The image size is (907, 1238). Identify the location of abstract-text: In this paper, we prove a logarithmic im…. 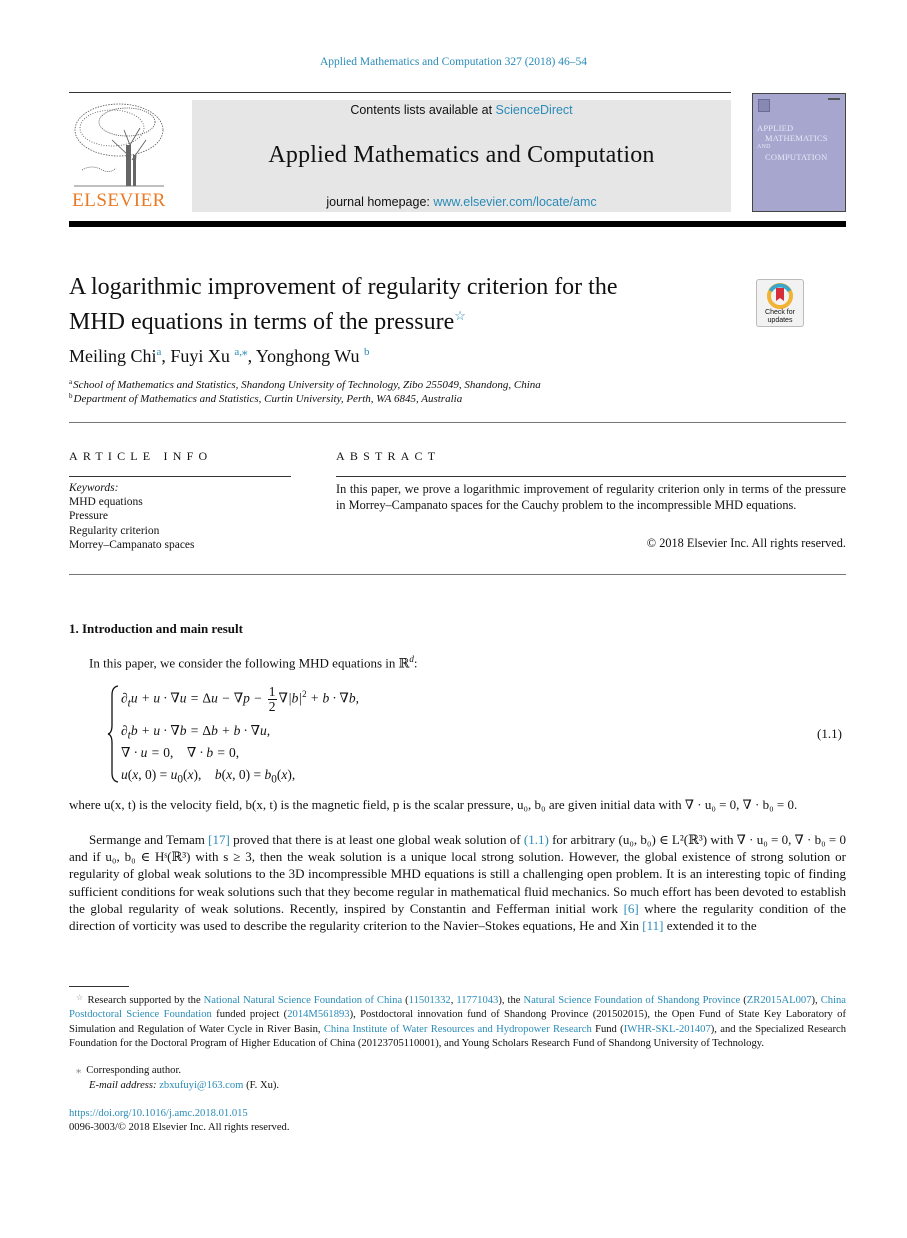
(591, 497).